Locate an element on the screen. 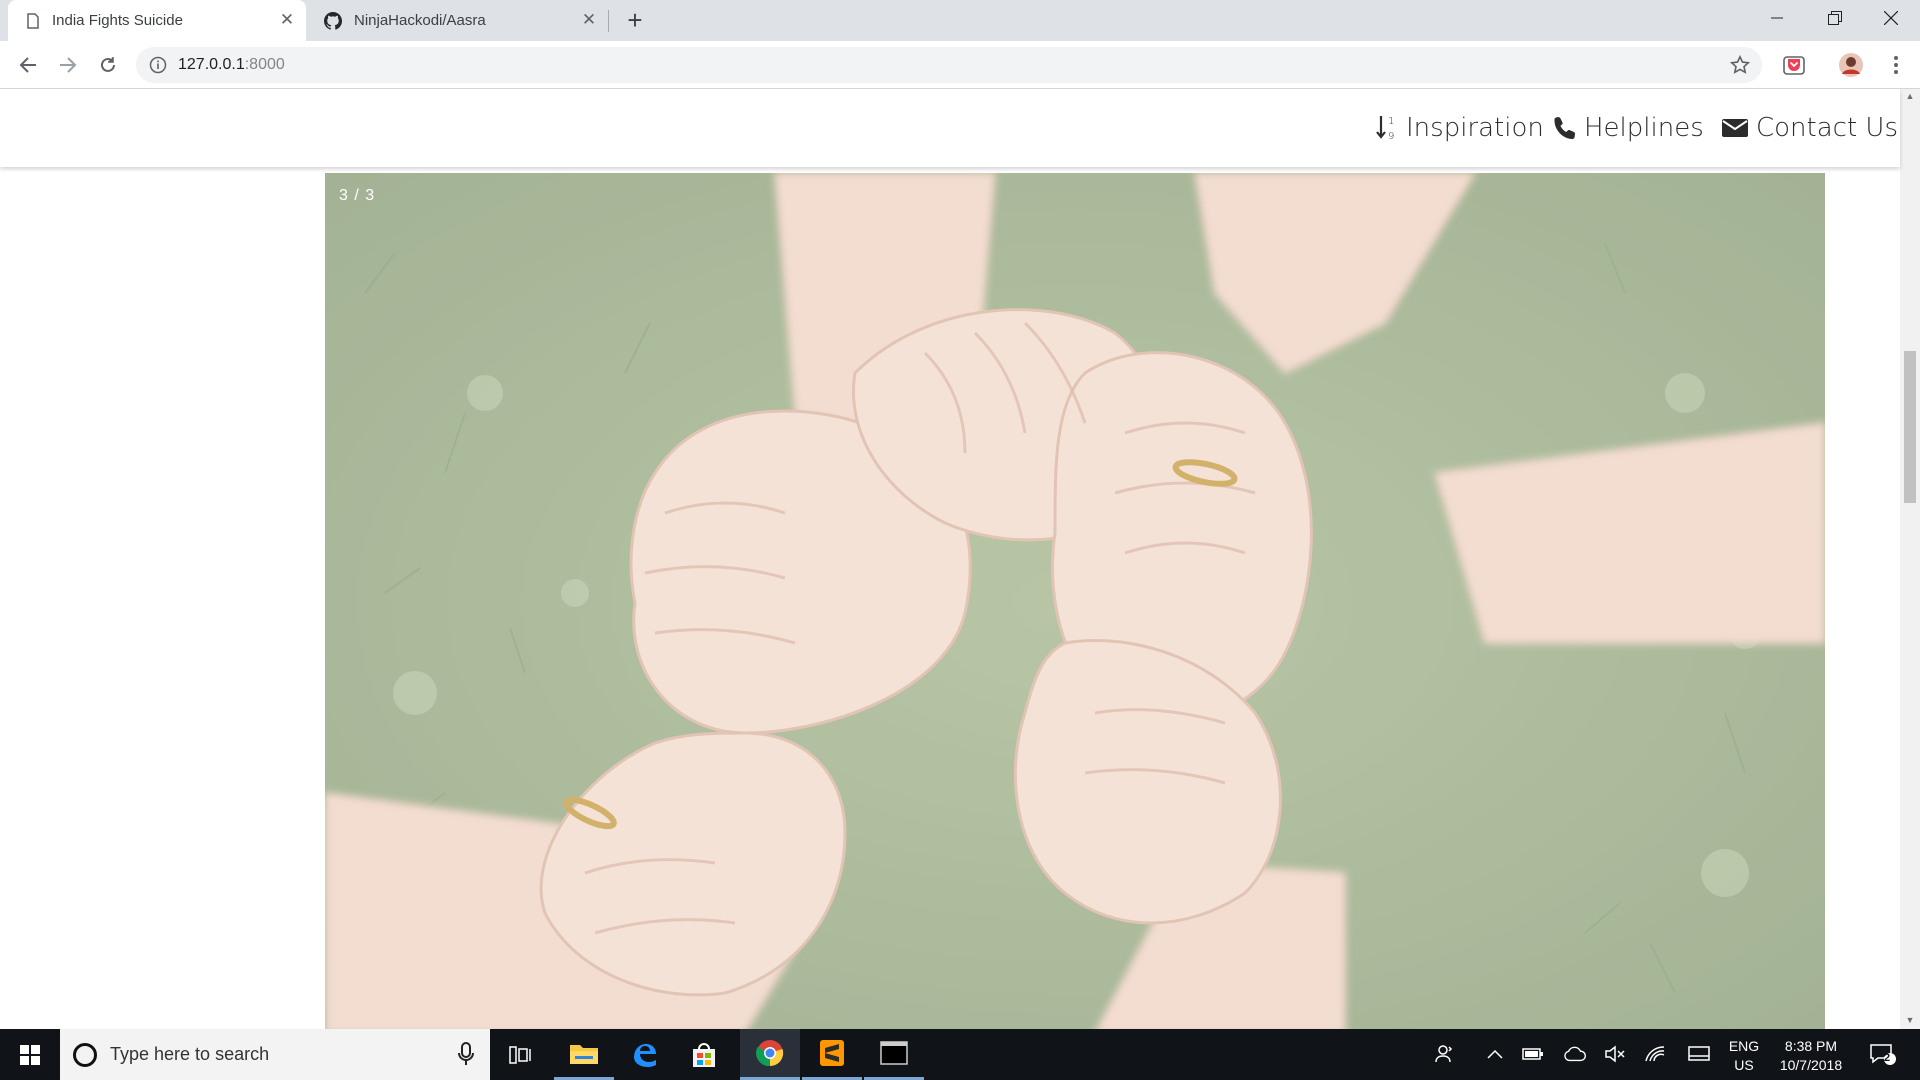  terminal-button is located at coordinates (894, 1054).